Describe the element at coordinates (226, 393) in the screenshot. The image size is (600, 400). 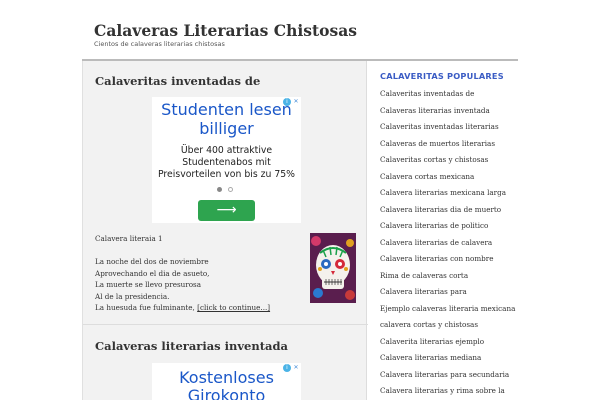
I see `ad-headline-line-2: Girokonto` at that location.